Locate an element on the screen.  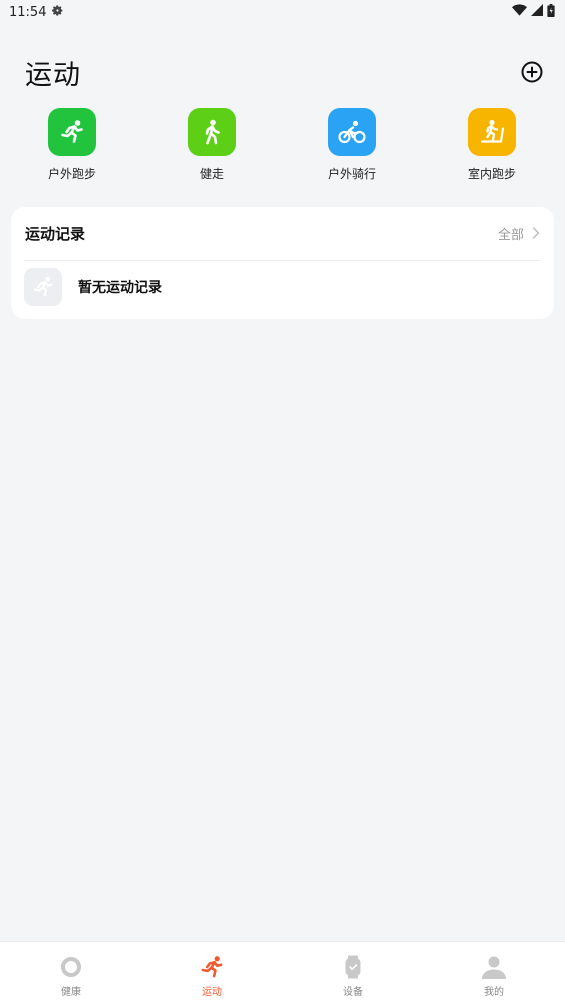
signal-icon is located at coordinates (537, 12).